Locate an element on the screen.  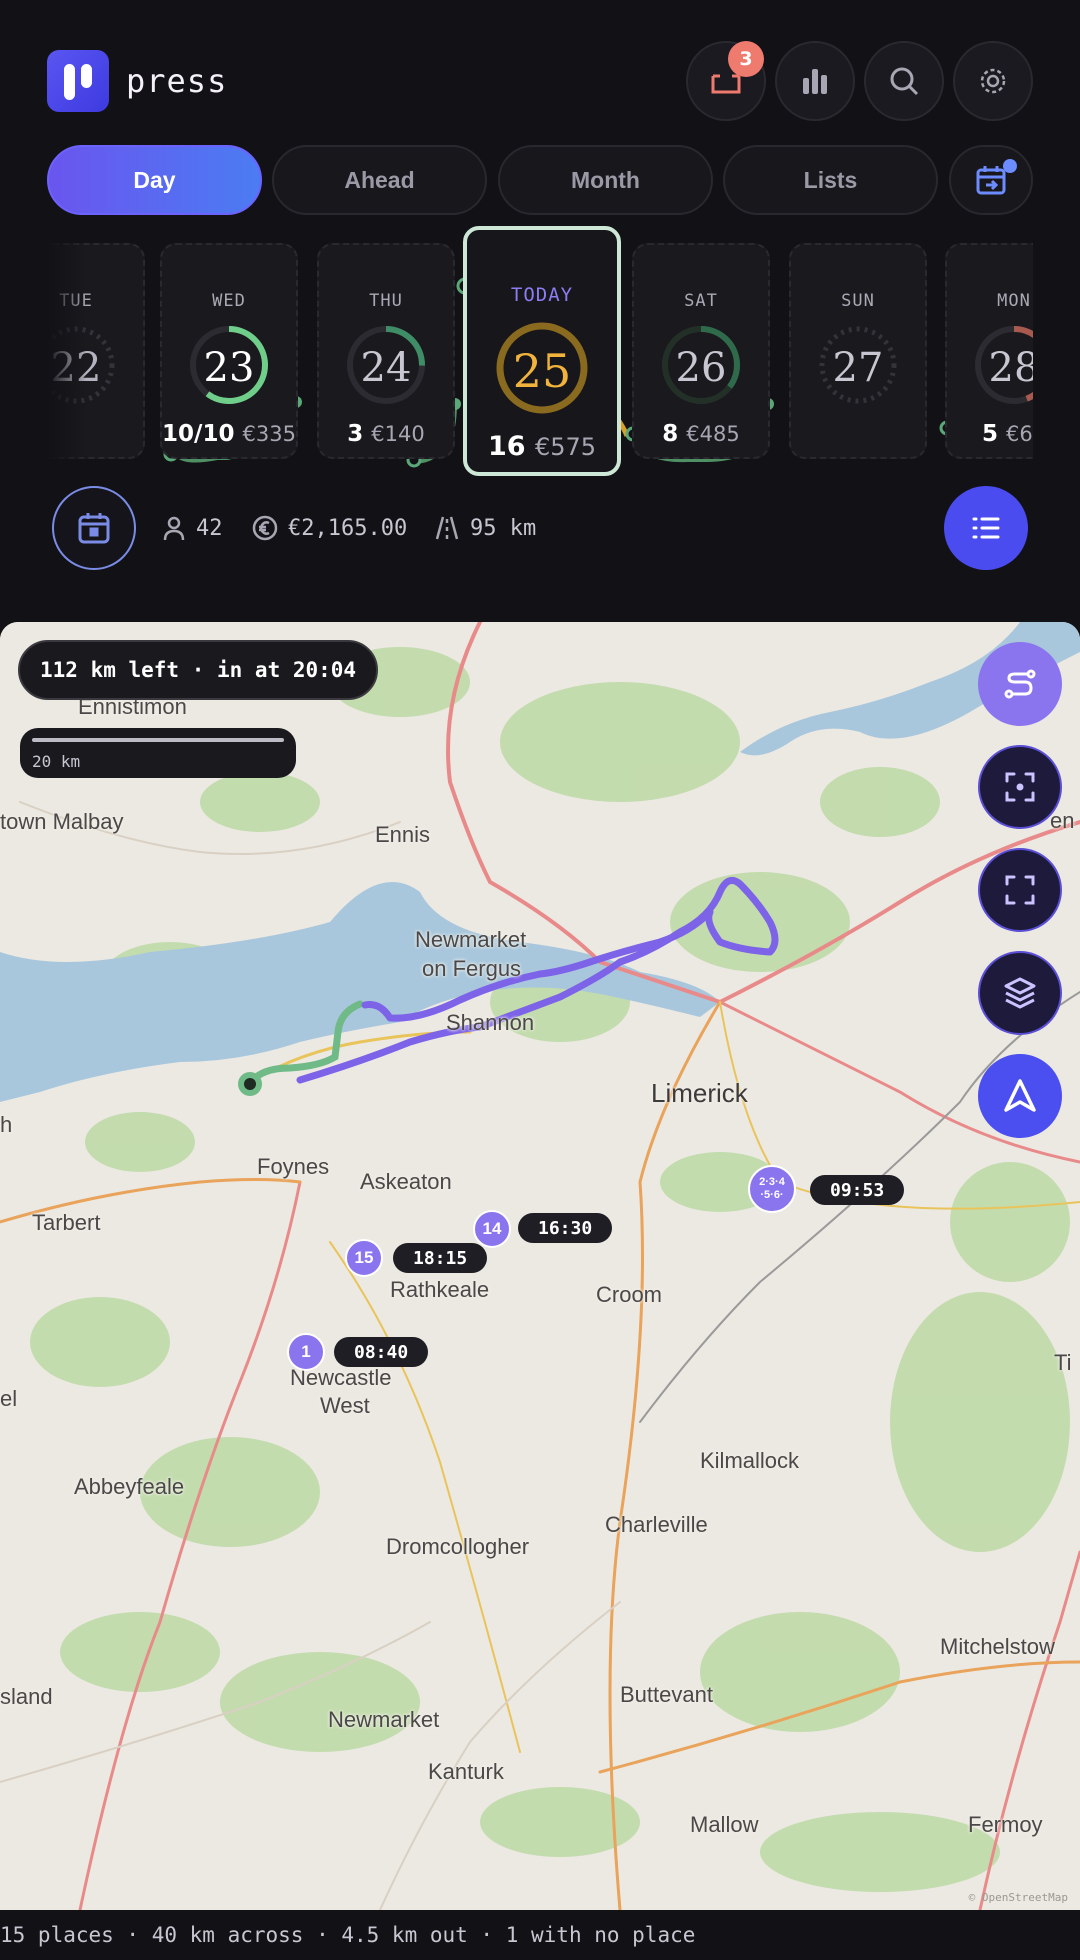
day-count: 16 is located at coordinates (506, 446).